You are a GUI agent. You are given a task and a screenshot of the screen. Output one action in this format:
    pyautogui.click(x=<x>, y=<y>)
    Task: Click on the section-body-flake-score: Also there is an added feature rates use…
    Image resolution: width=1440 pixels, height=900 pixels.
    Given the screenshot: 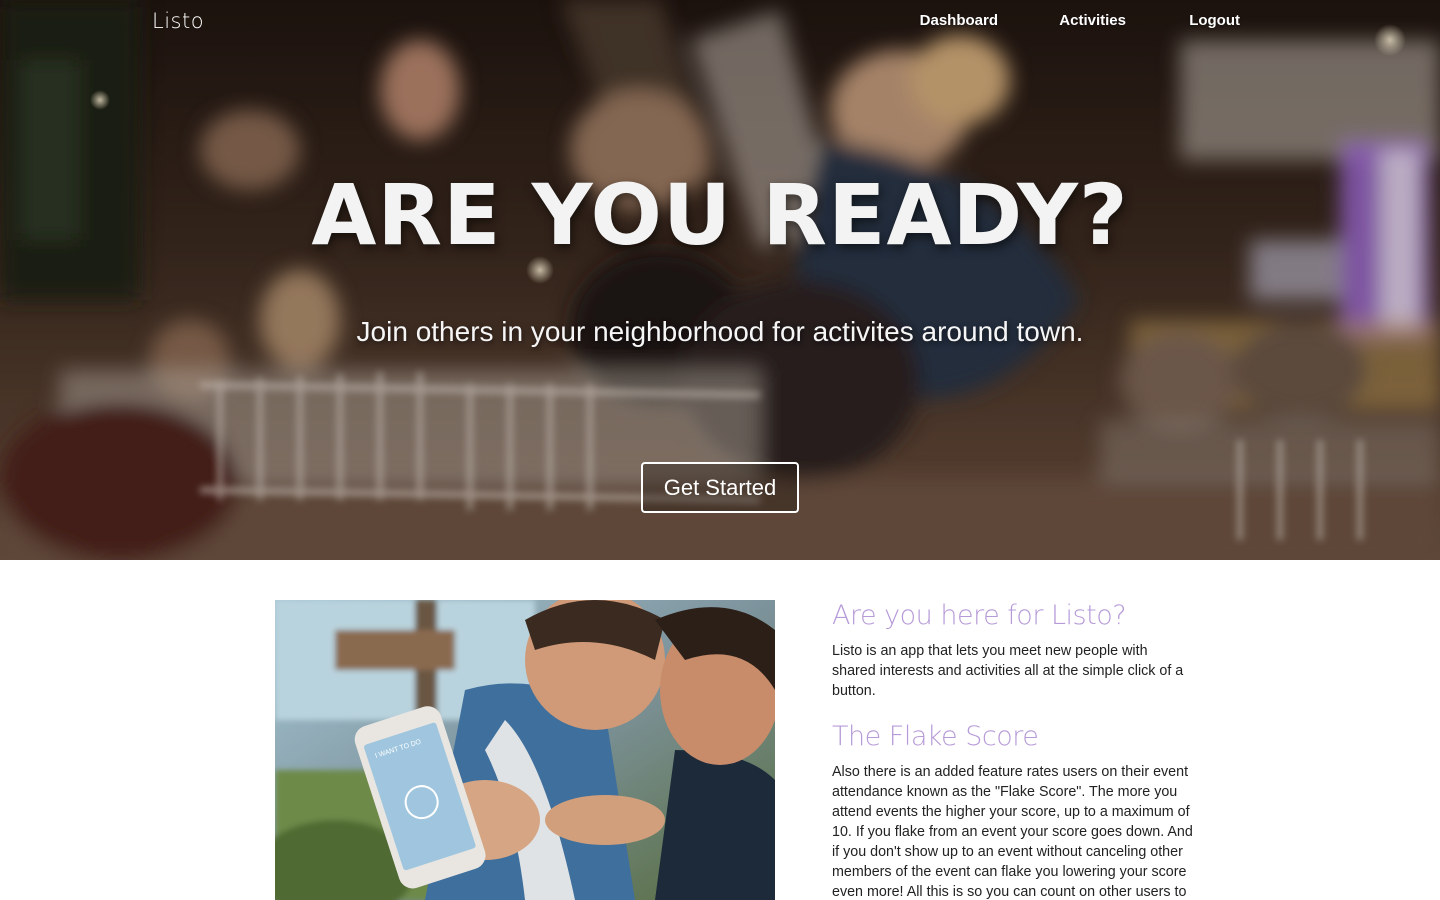 What is the action you would take?
    pyautogui.click(x=1012, y=832)
    